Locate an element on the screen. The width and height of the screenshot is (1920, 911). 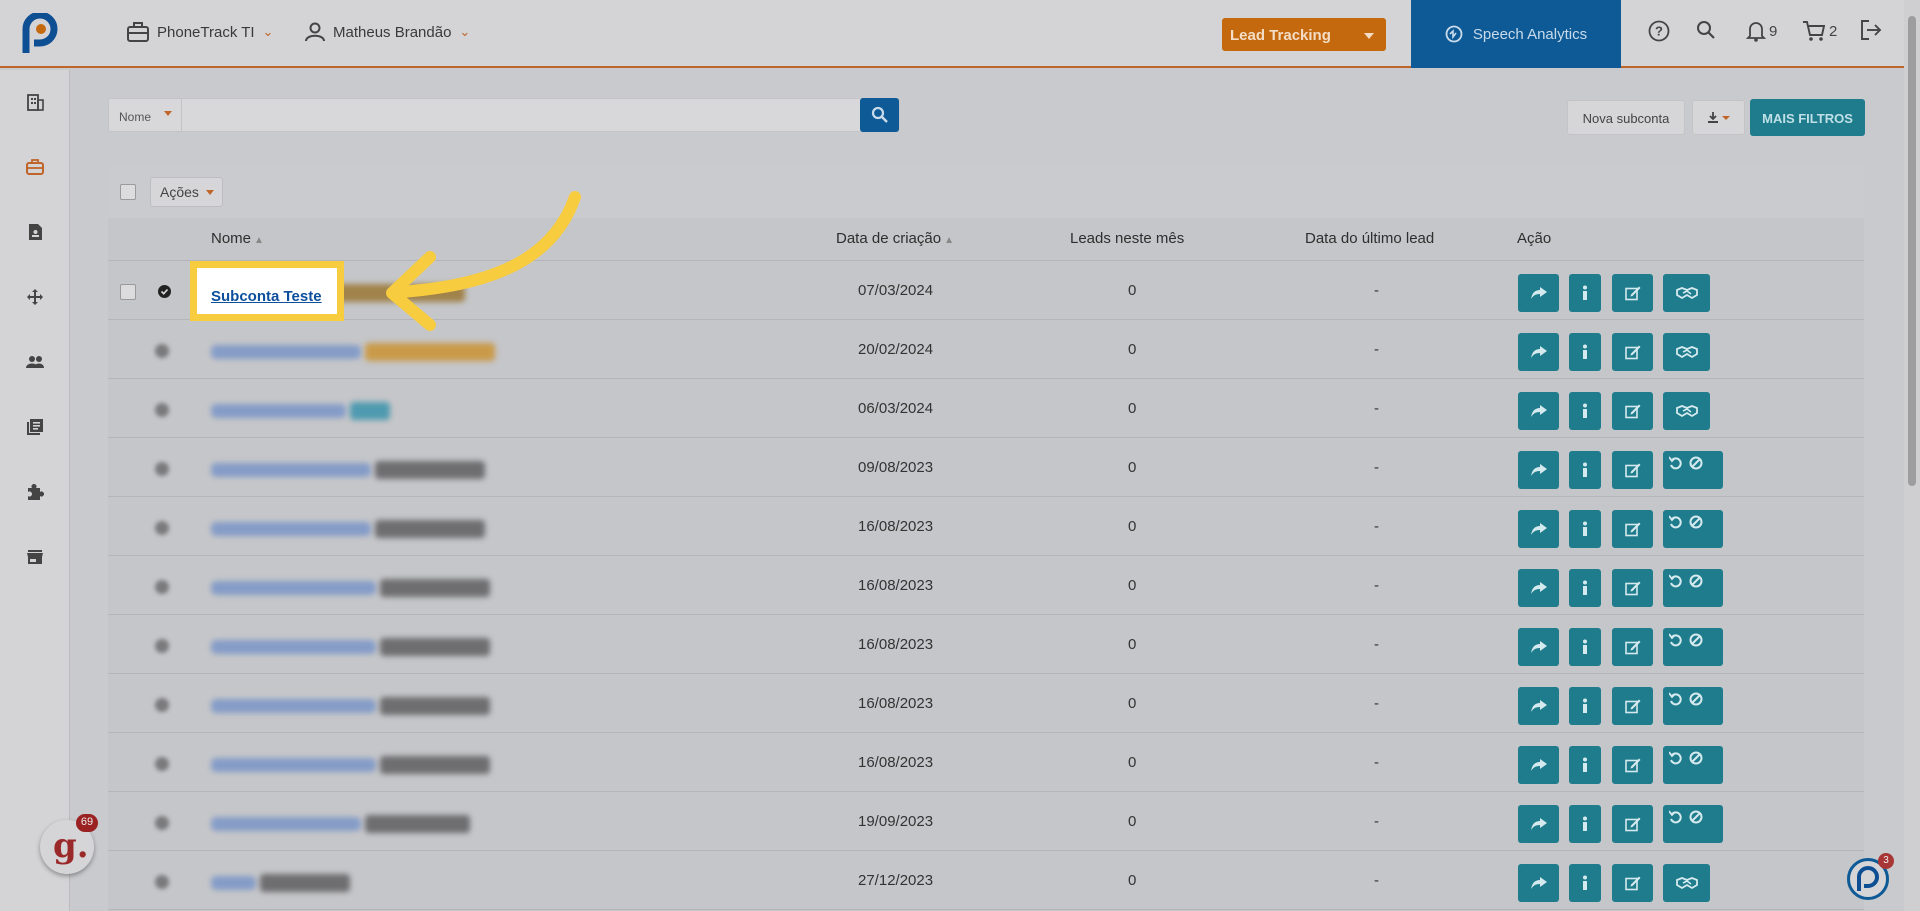
edit-icon is located at coordinates (1632, 352).